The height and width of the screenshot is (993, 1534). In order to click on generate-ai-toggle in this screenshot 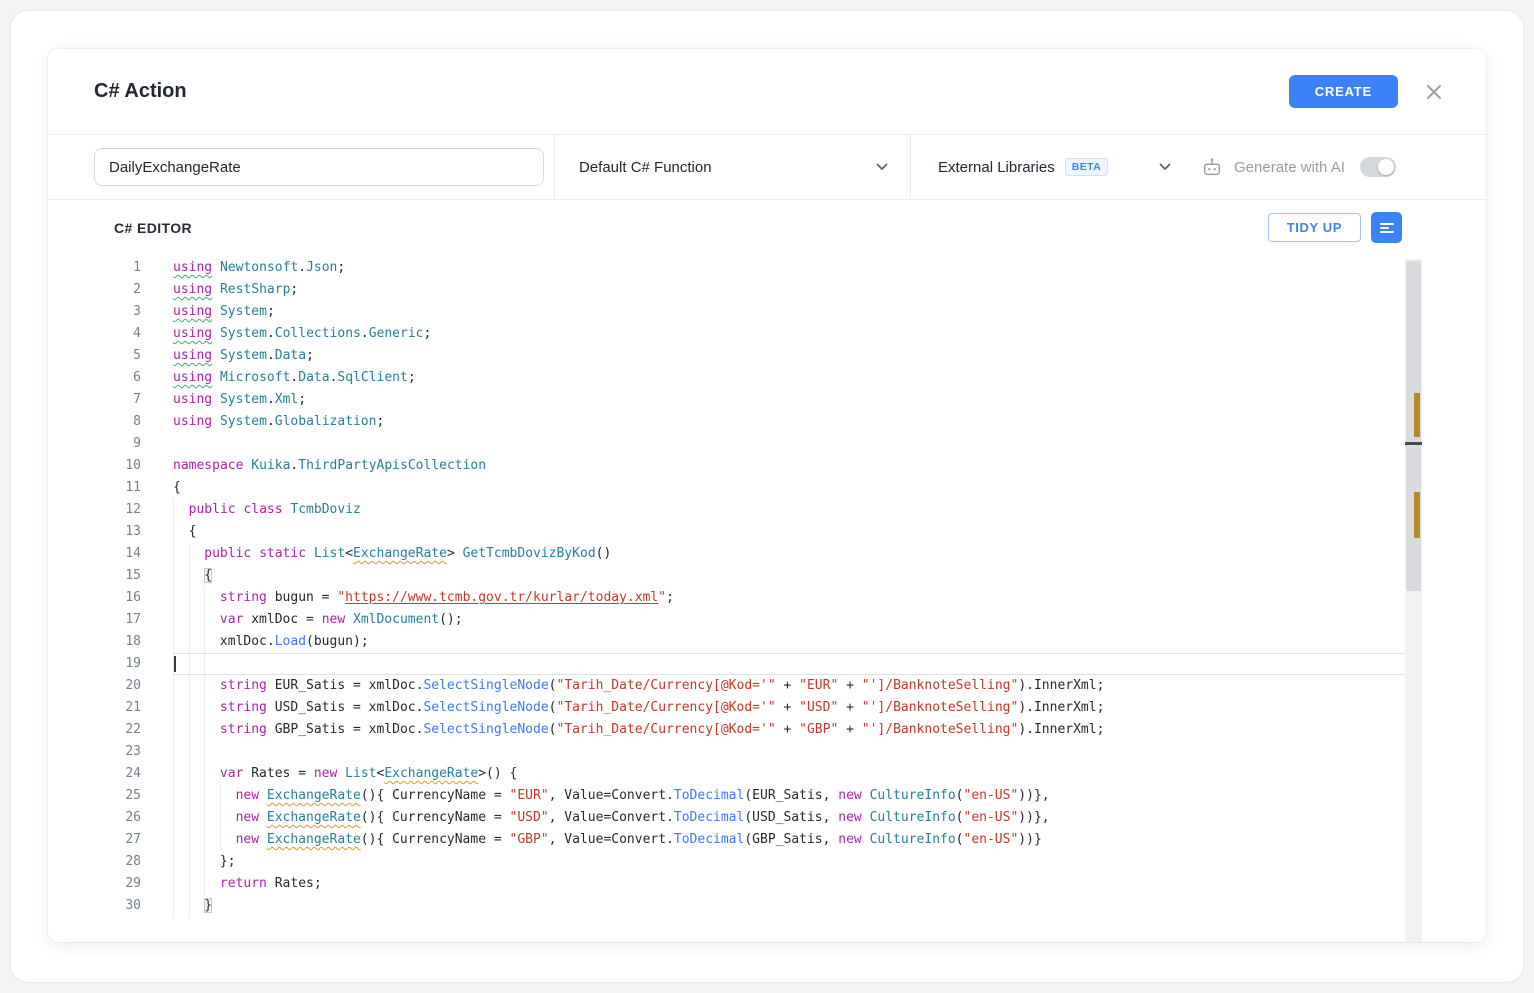, I will do `click(1377, 167)`.